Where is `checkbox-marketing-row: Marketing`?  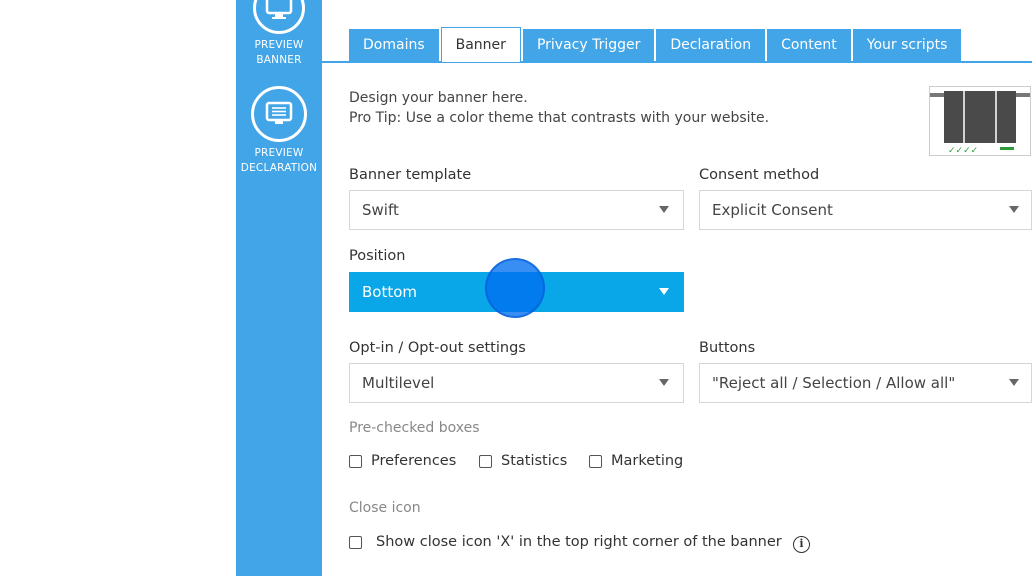 checkbox-marketing-row: Marketing is located at coordinates (636, 461).